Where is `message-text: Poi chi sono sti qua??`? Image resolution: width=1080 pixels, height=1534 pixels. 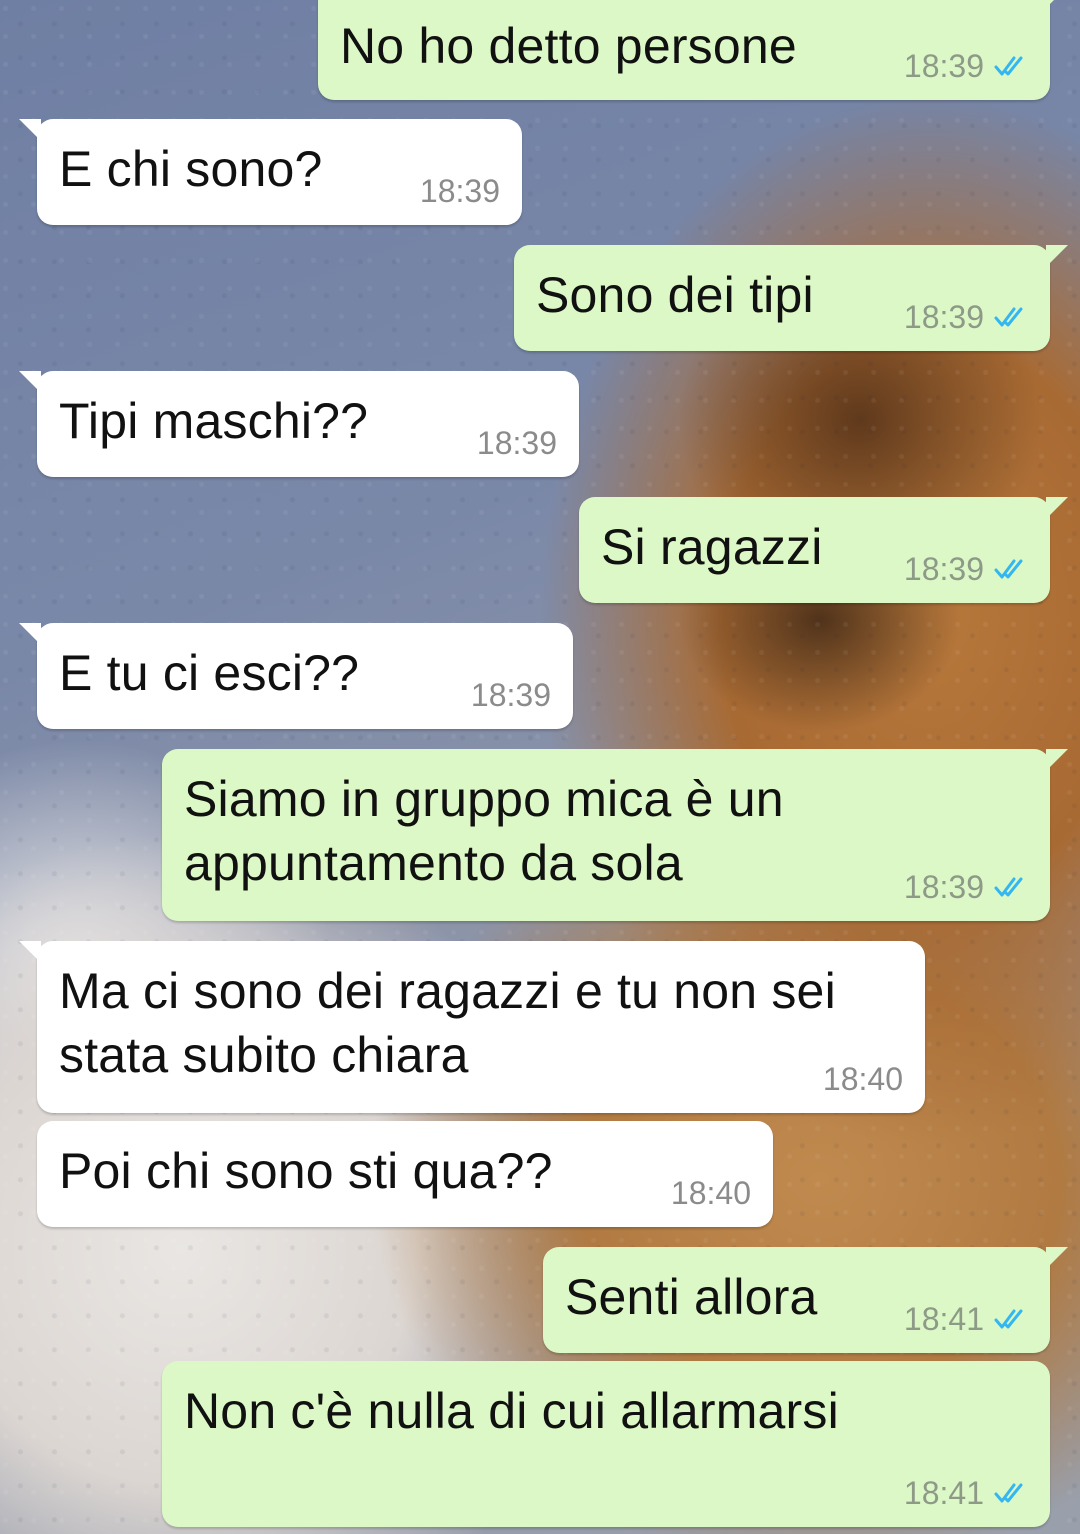
message-text: Poi chi sono sti qua?? is located at coordinates (306, 1171).